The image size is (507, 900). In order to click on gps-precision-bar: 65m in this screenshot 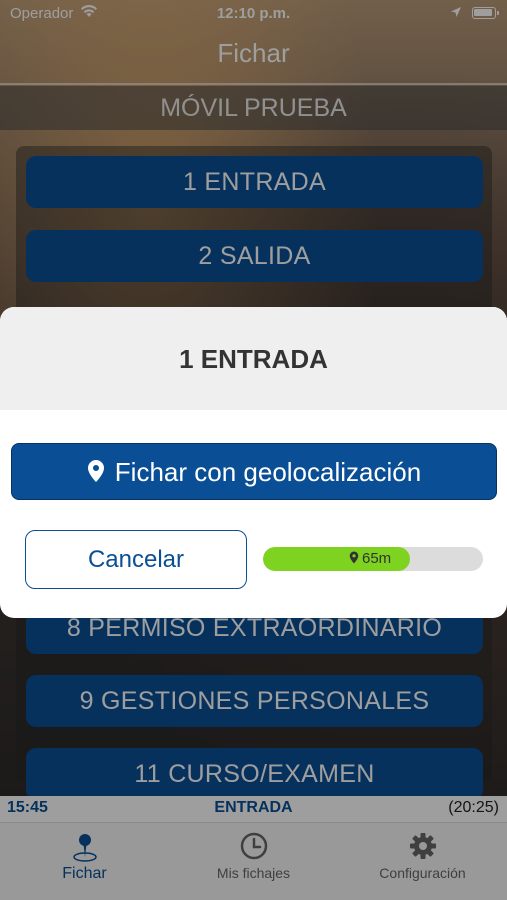, I will do `click(373, 559)`.